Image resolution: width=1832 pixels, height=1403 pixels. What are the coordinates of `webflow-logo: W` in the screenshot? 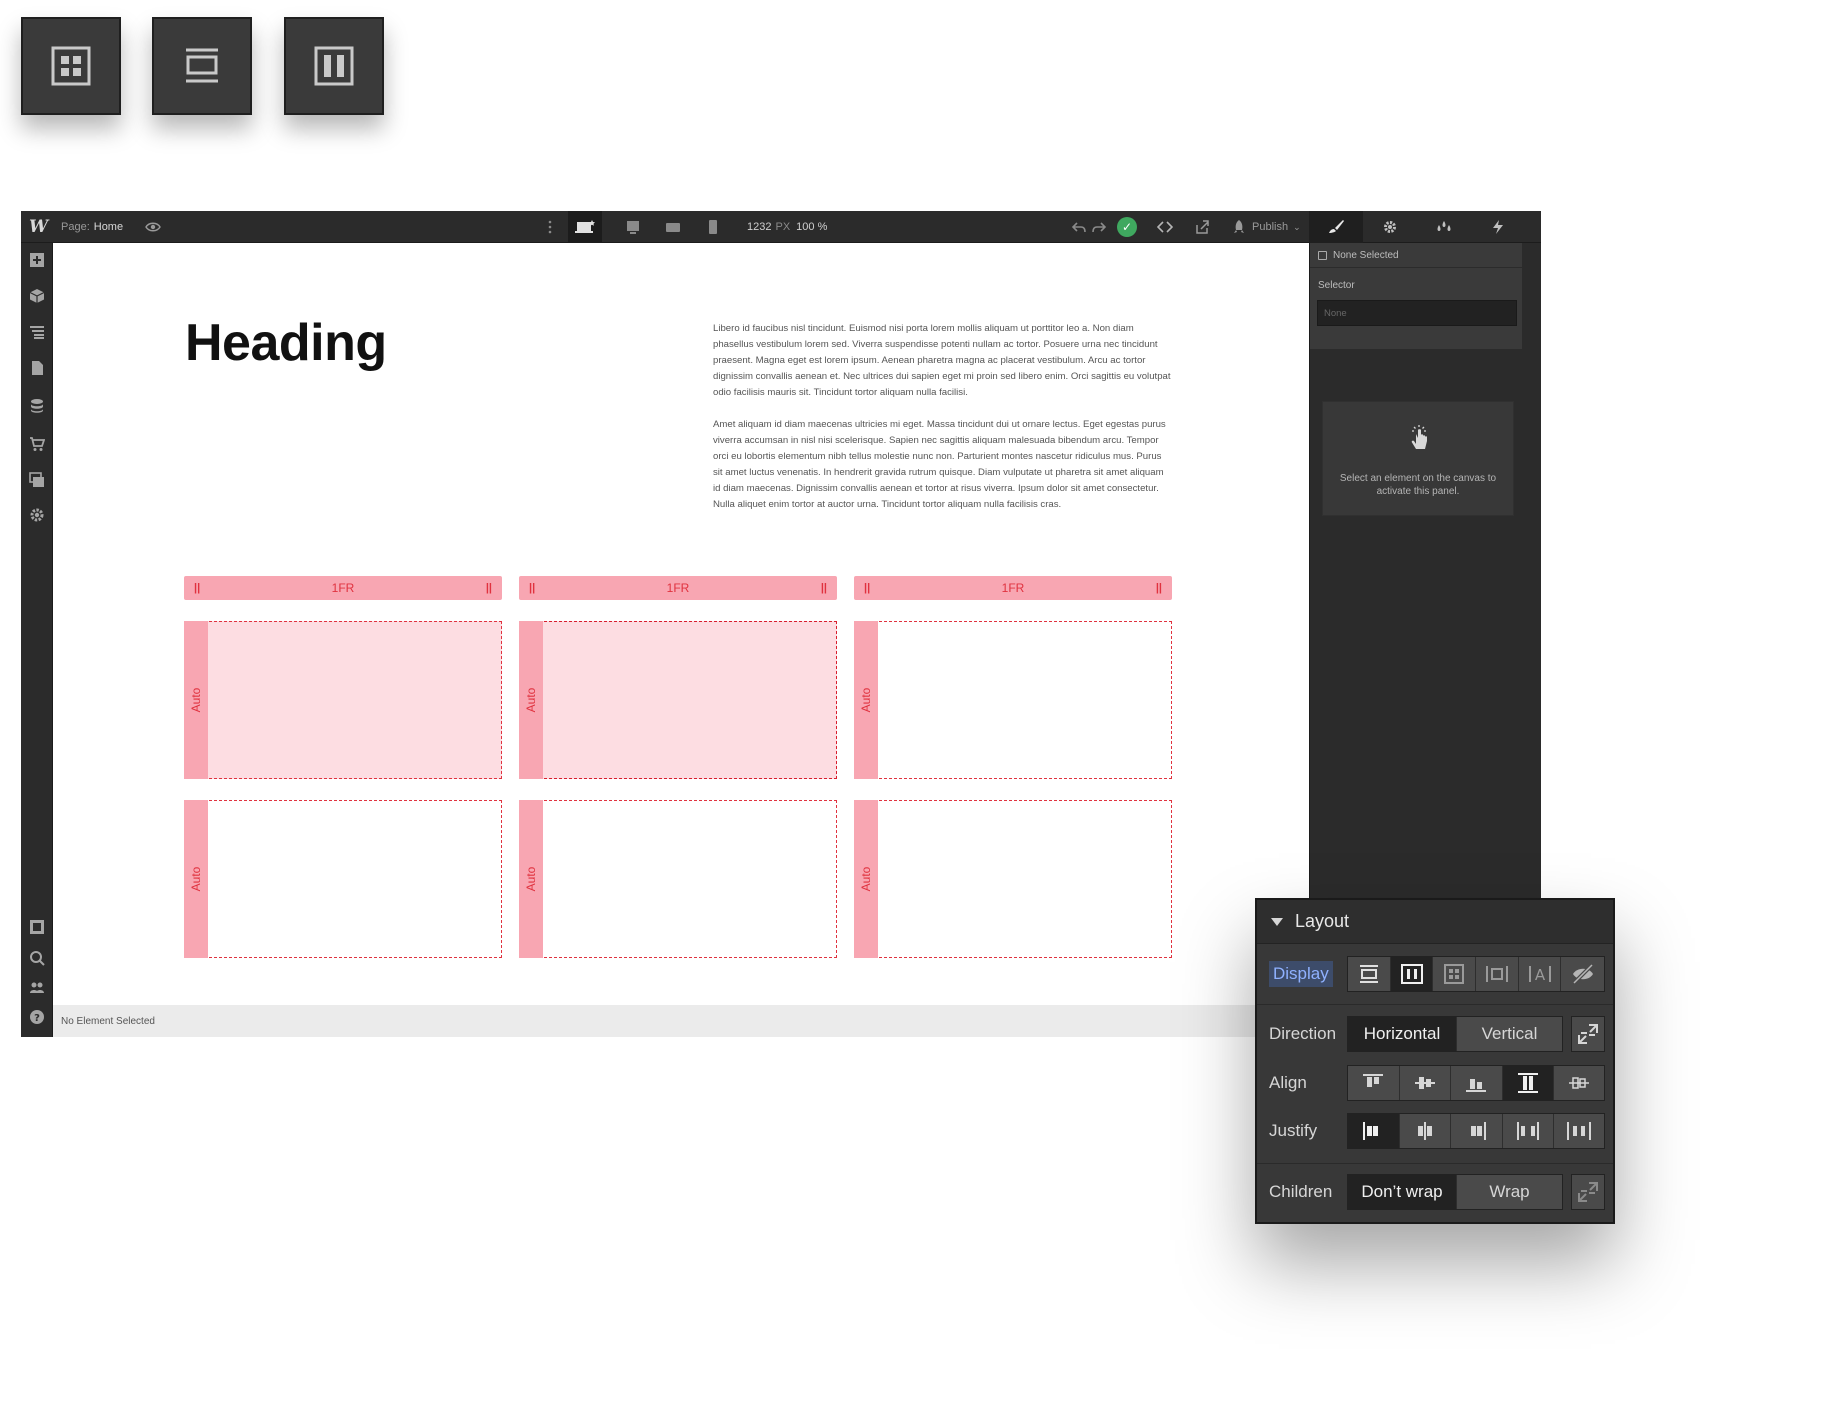 It's located at (38, 227).